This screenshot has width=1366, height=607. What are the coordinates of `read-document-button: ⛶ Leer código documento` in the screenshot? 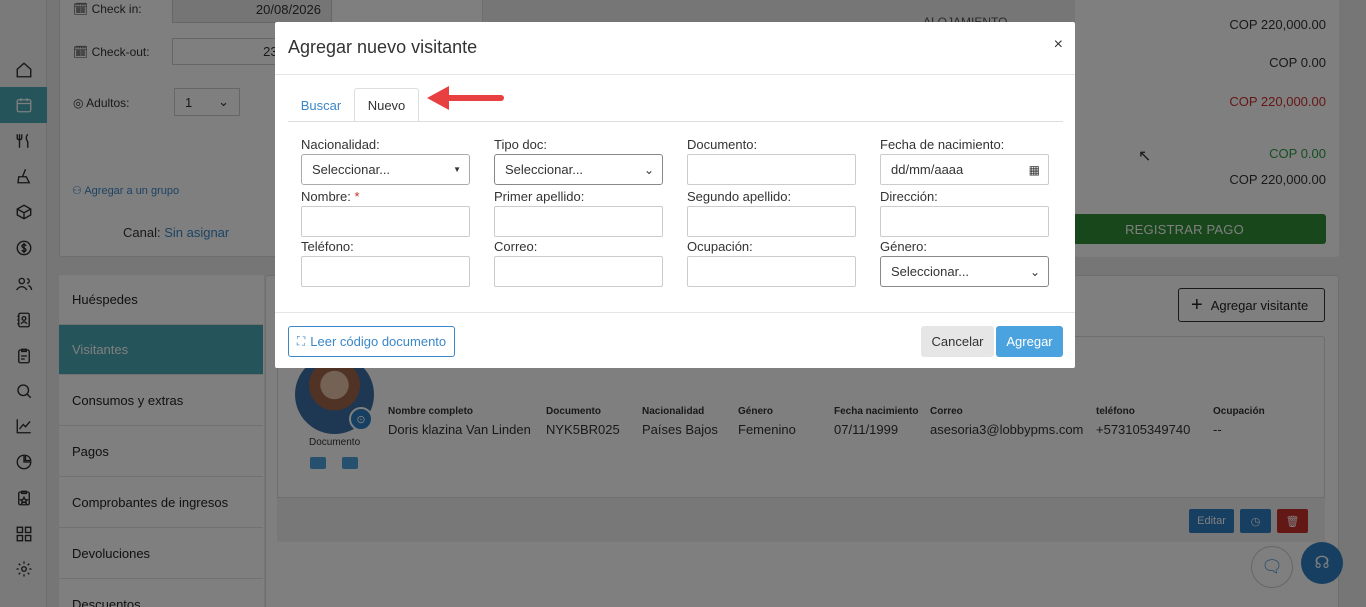 It's located at (371, 341).